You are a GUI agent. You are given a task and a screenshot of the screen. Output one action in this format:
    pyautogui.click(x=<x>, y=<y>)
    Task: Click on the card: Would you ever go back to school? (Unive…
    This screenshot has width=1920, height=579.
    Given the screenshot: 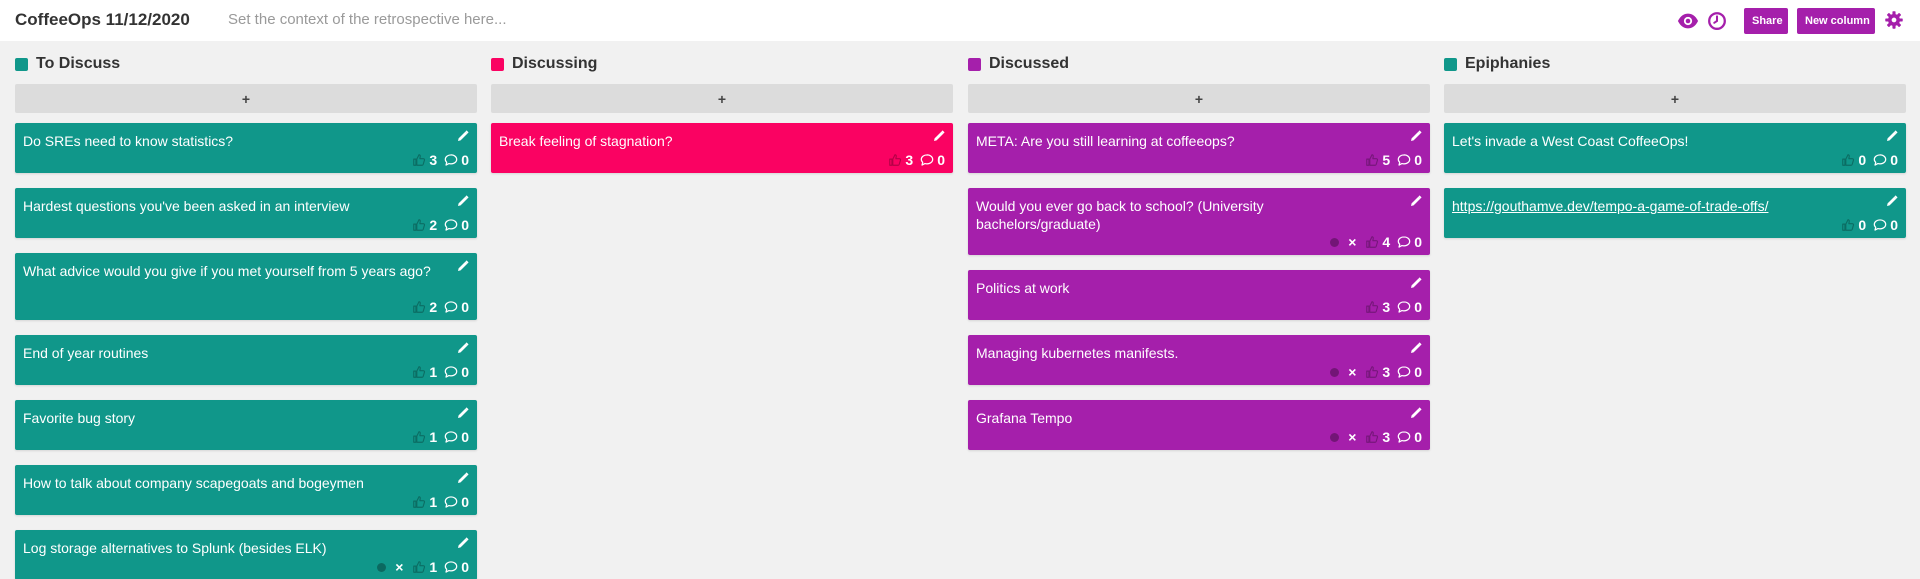 What is the action you would take?
    pyautogui.click(x=1199, y=221)
    